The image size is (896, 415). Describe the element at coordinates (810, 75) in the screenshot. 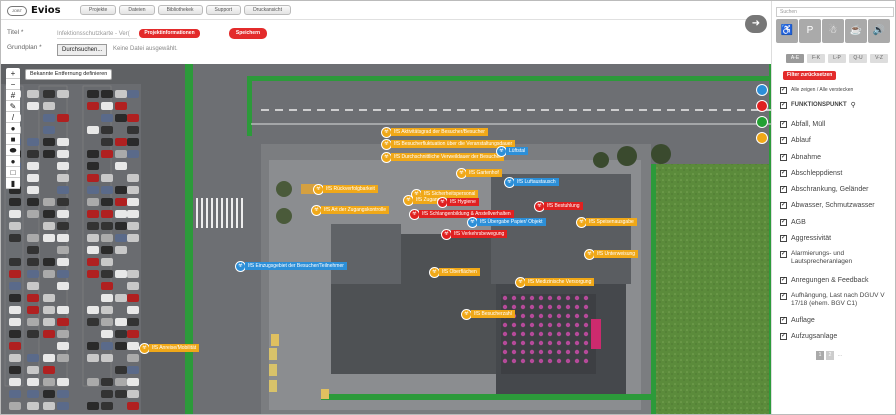

I see `reset-filter-button: Filter zurücksetzen` at that location.